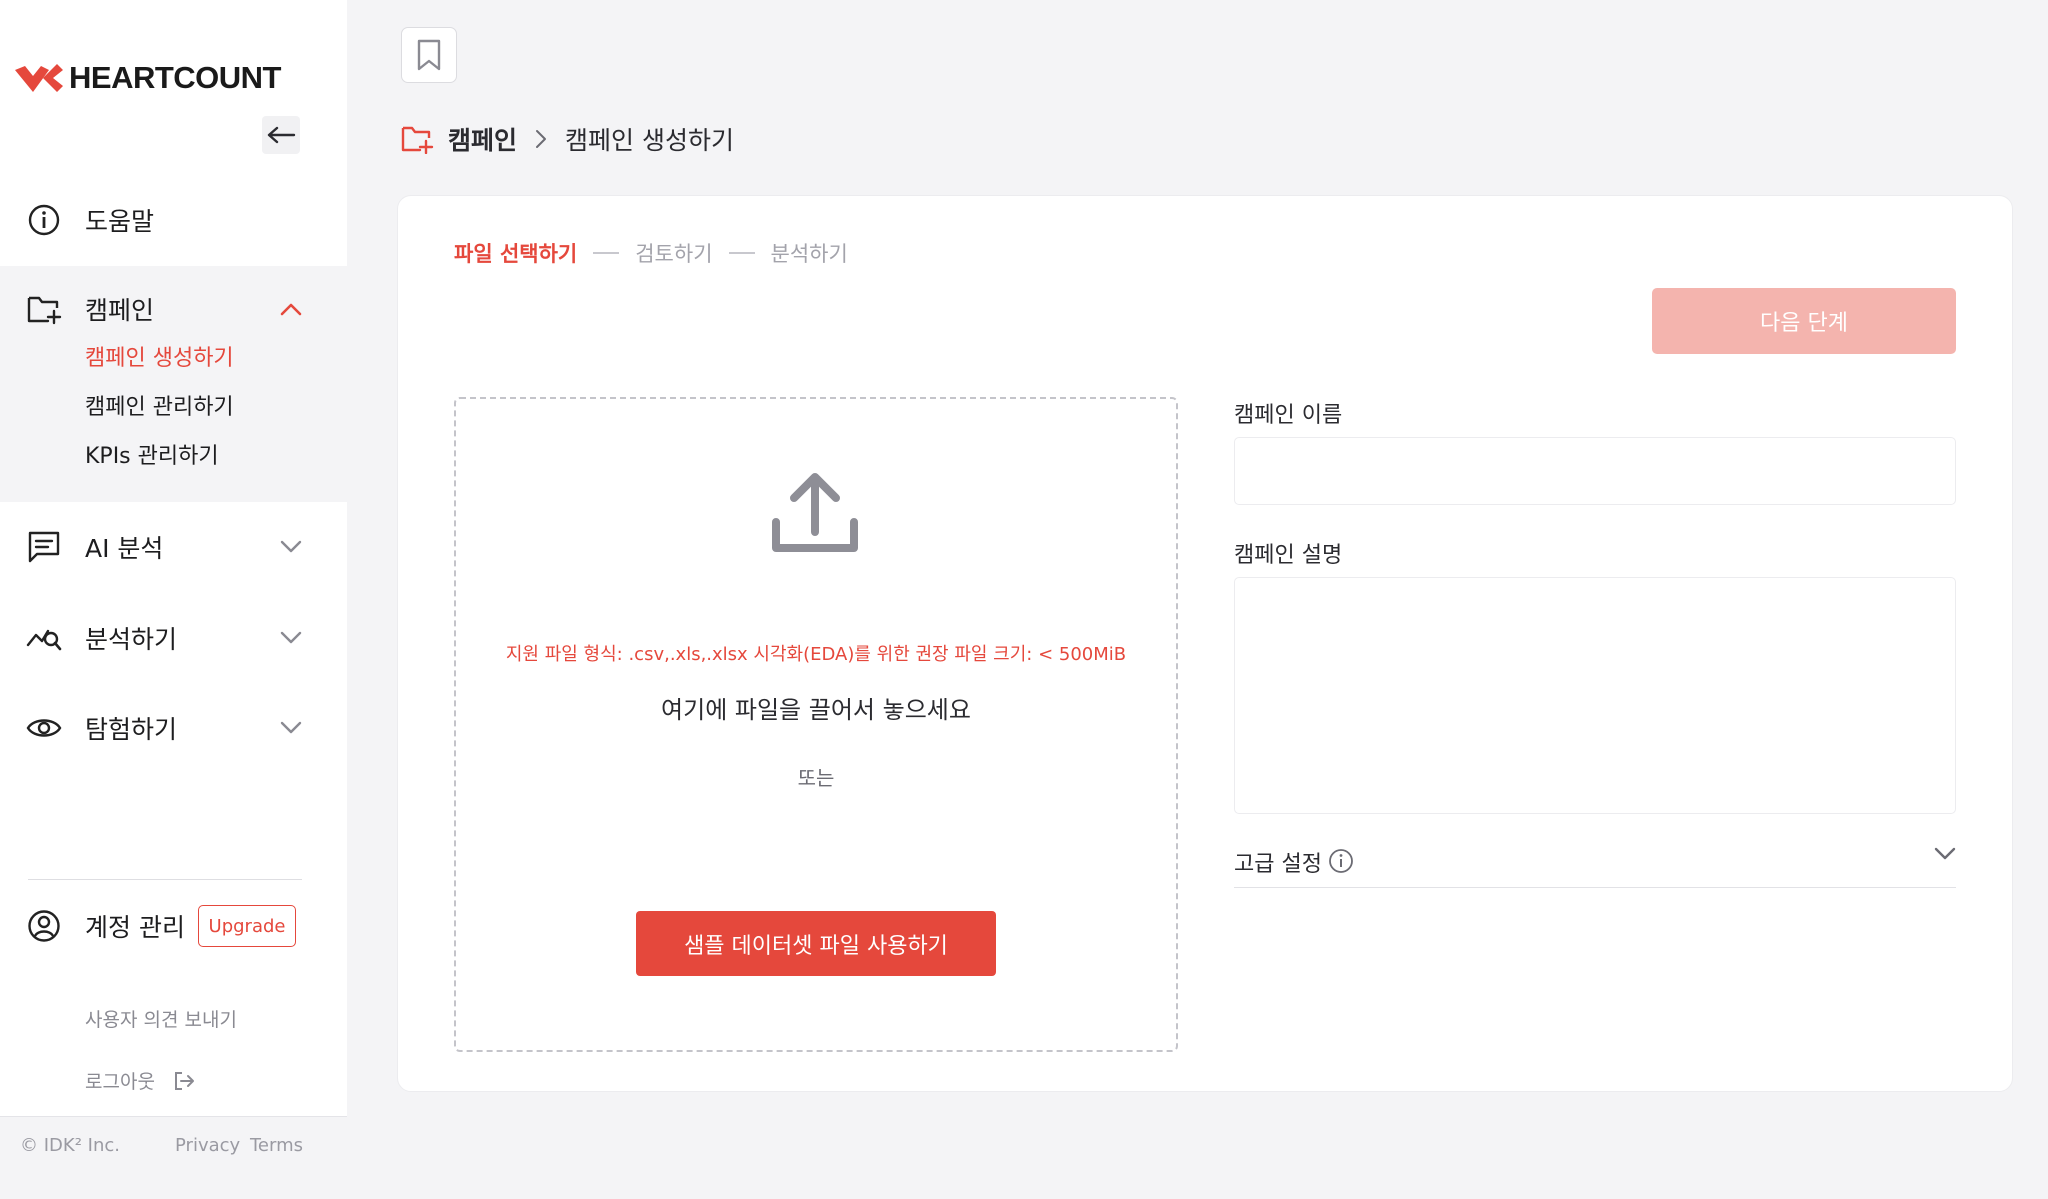  I want to click on nav-analyze-label: 분석하기, so click(131, 639).